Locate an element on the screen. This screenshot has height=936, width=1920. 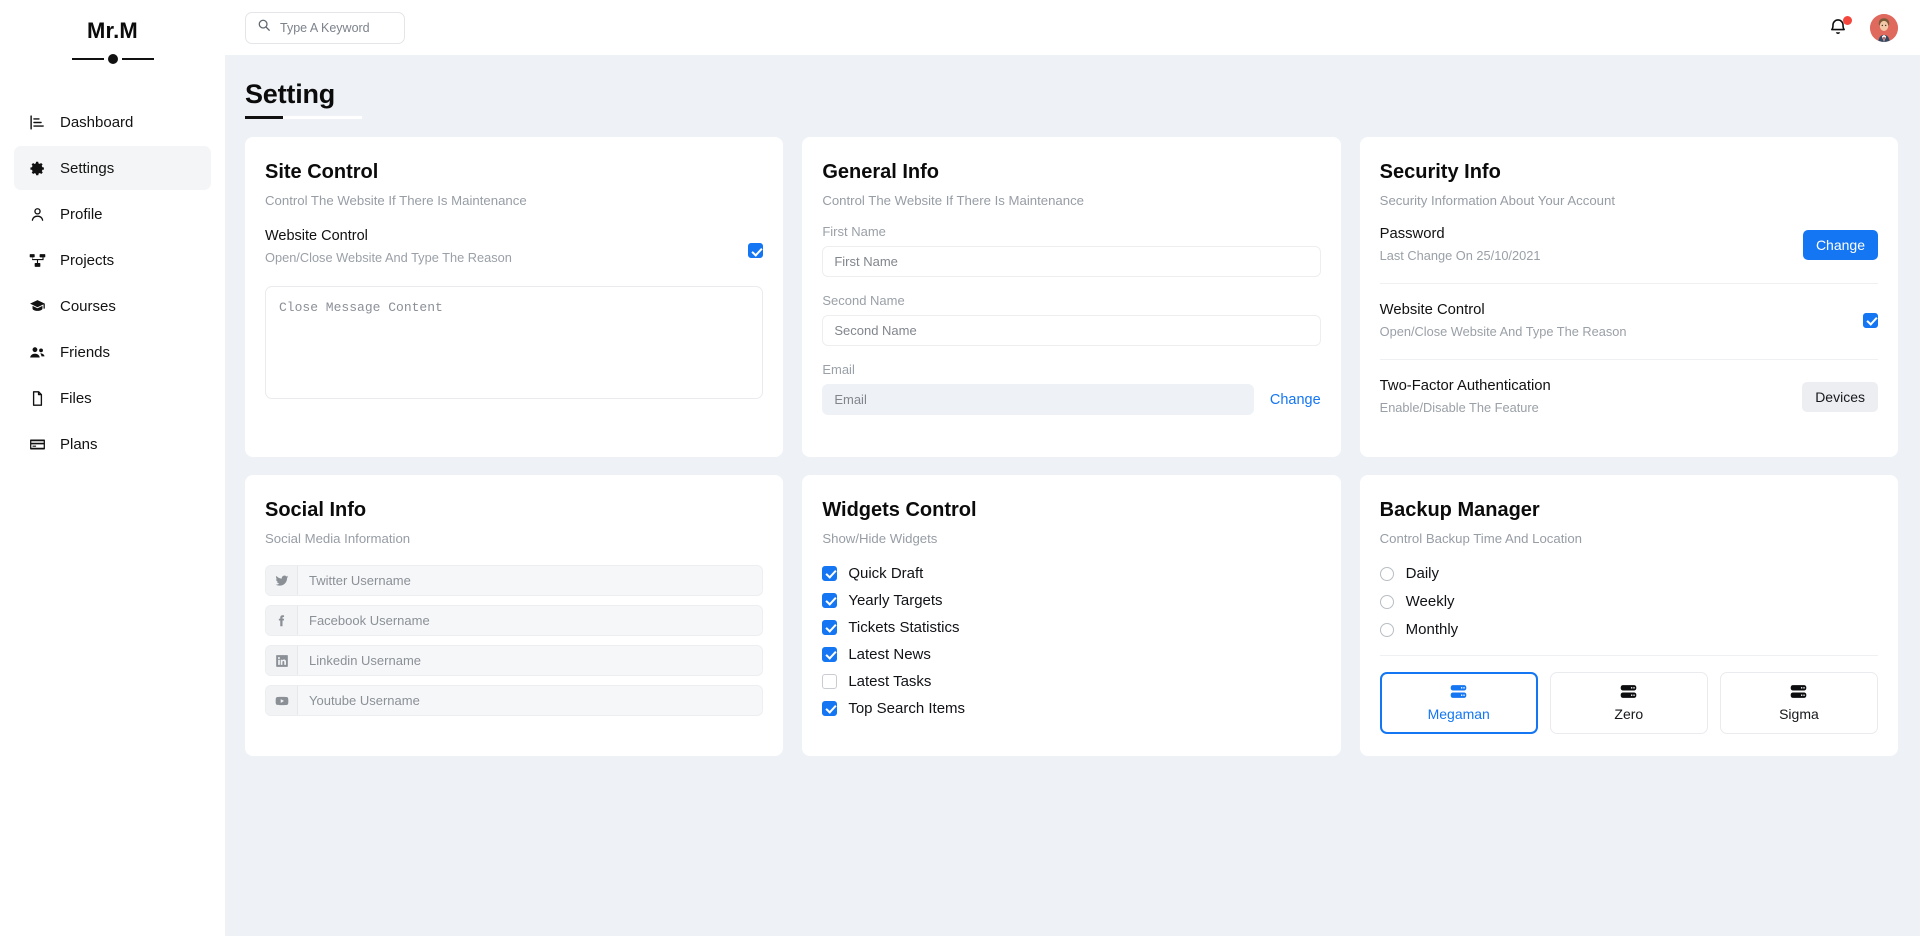
social-row-twitter is located at coordinates (514, 580).